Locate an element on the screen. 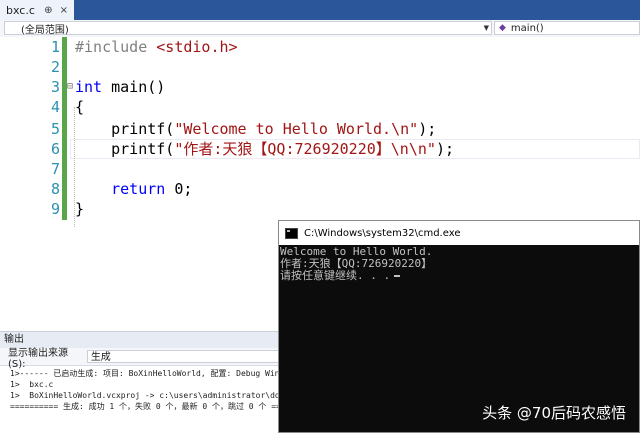 The height and width of the screenshot is (434, 640). code-text: } is located at coordinates (80, 209).